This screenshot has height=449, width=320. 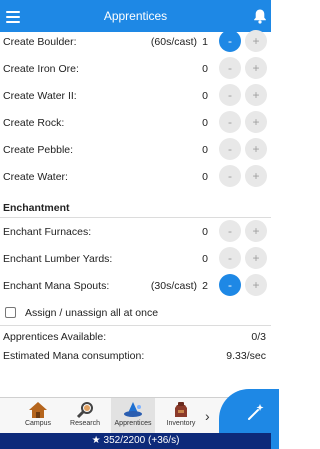 What do you see at coordinates (38, 410) in the screenshot?
I see `campus-icon` at bounding box center [38, 410].